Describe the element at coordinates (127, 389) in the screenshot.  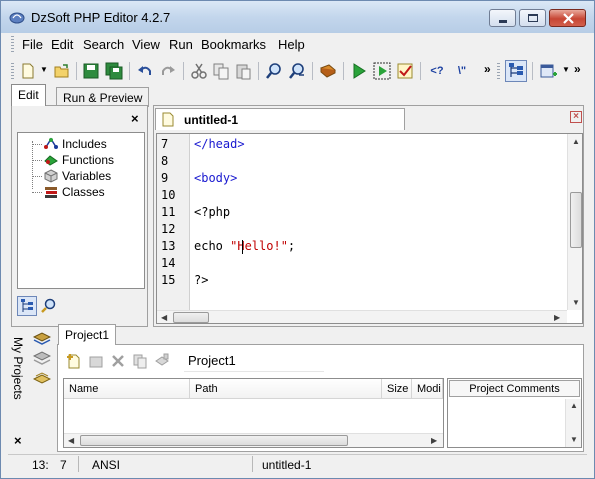
I see `column-header-name: Name` at that location.